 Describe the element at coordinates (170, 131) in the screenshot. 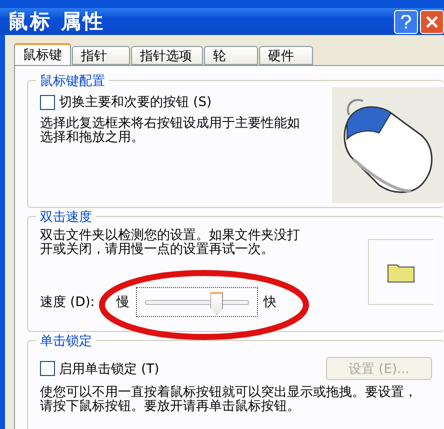

I see `description-text: 选择此复选框来将右按钮设成用于主要性能如选择和拖放之用。` at that location.